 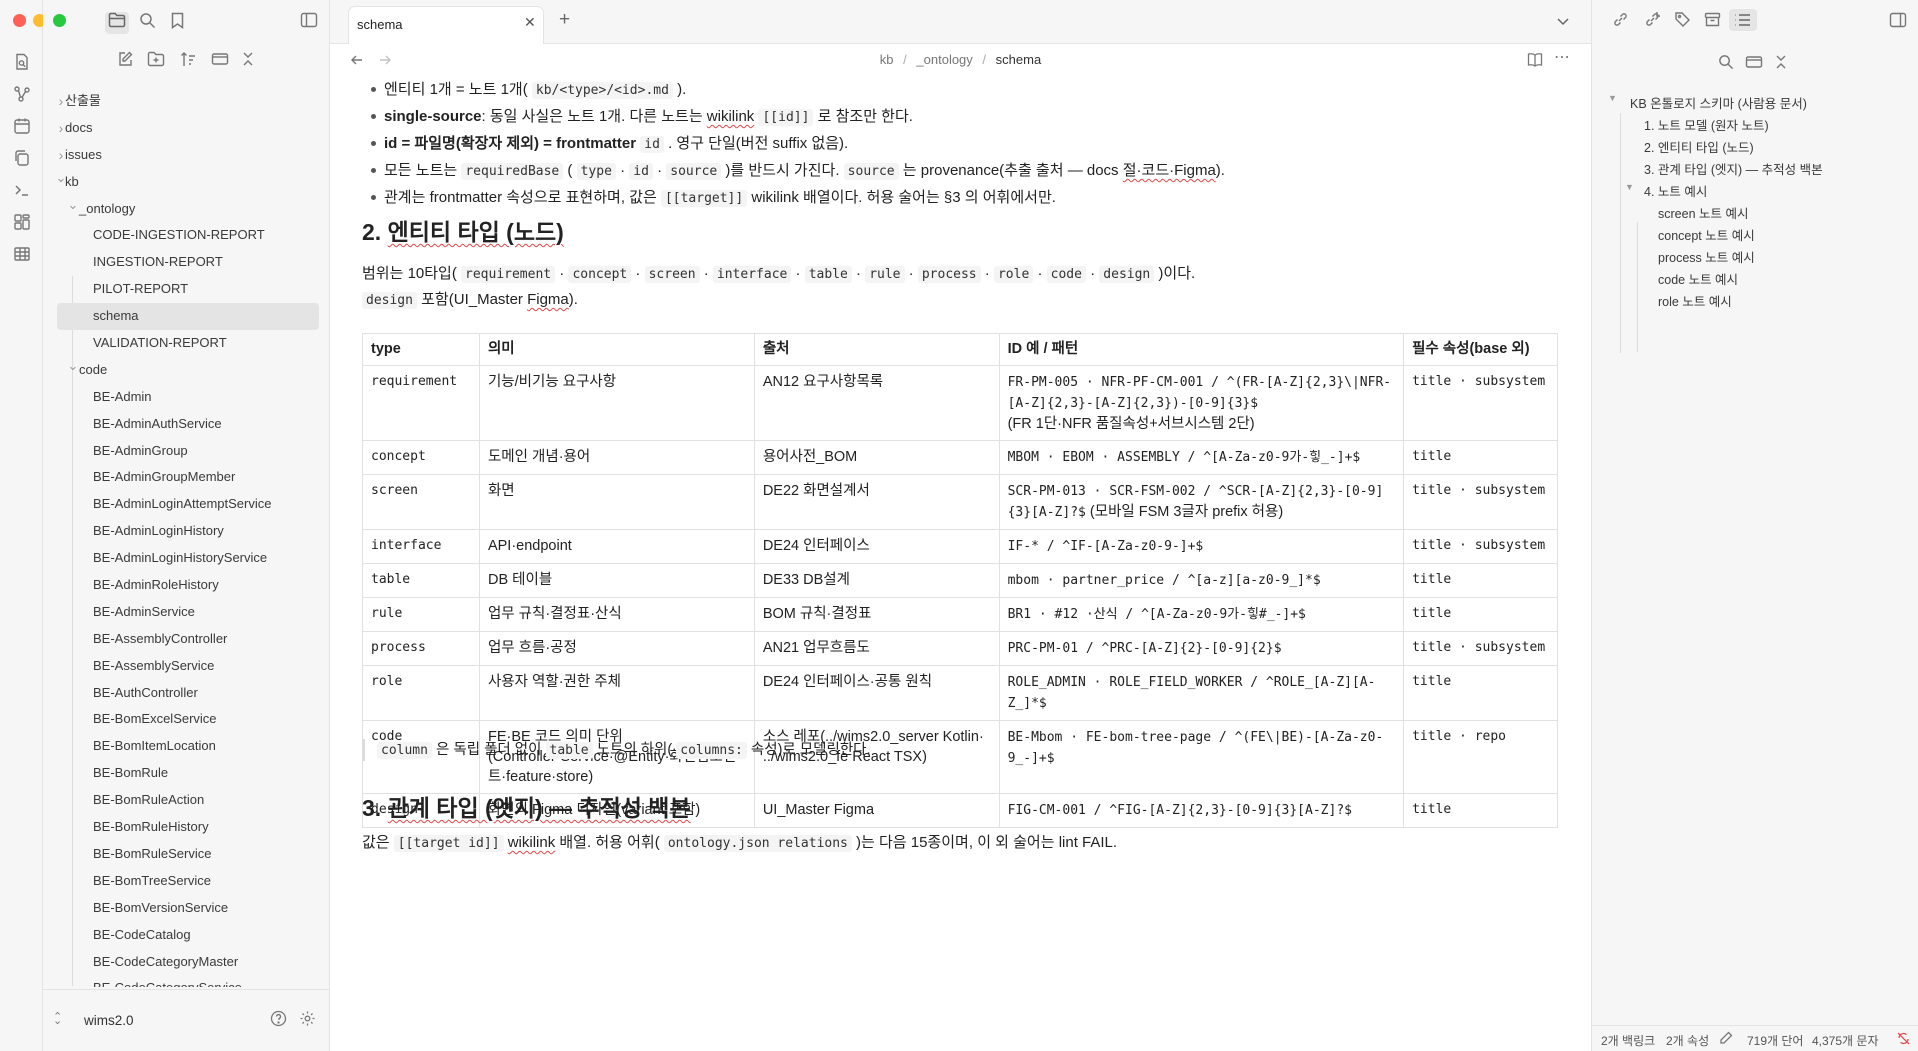 What do you see at coordinates (152, 853) in the screenshot?
I see `tree-item-label: BE-BomRuleService` at bounding box center [152, 853].